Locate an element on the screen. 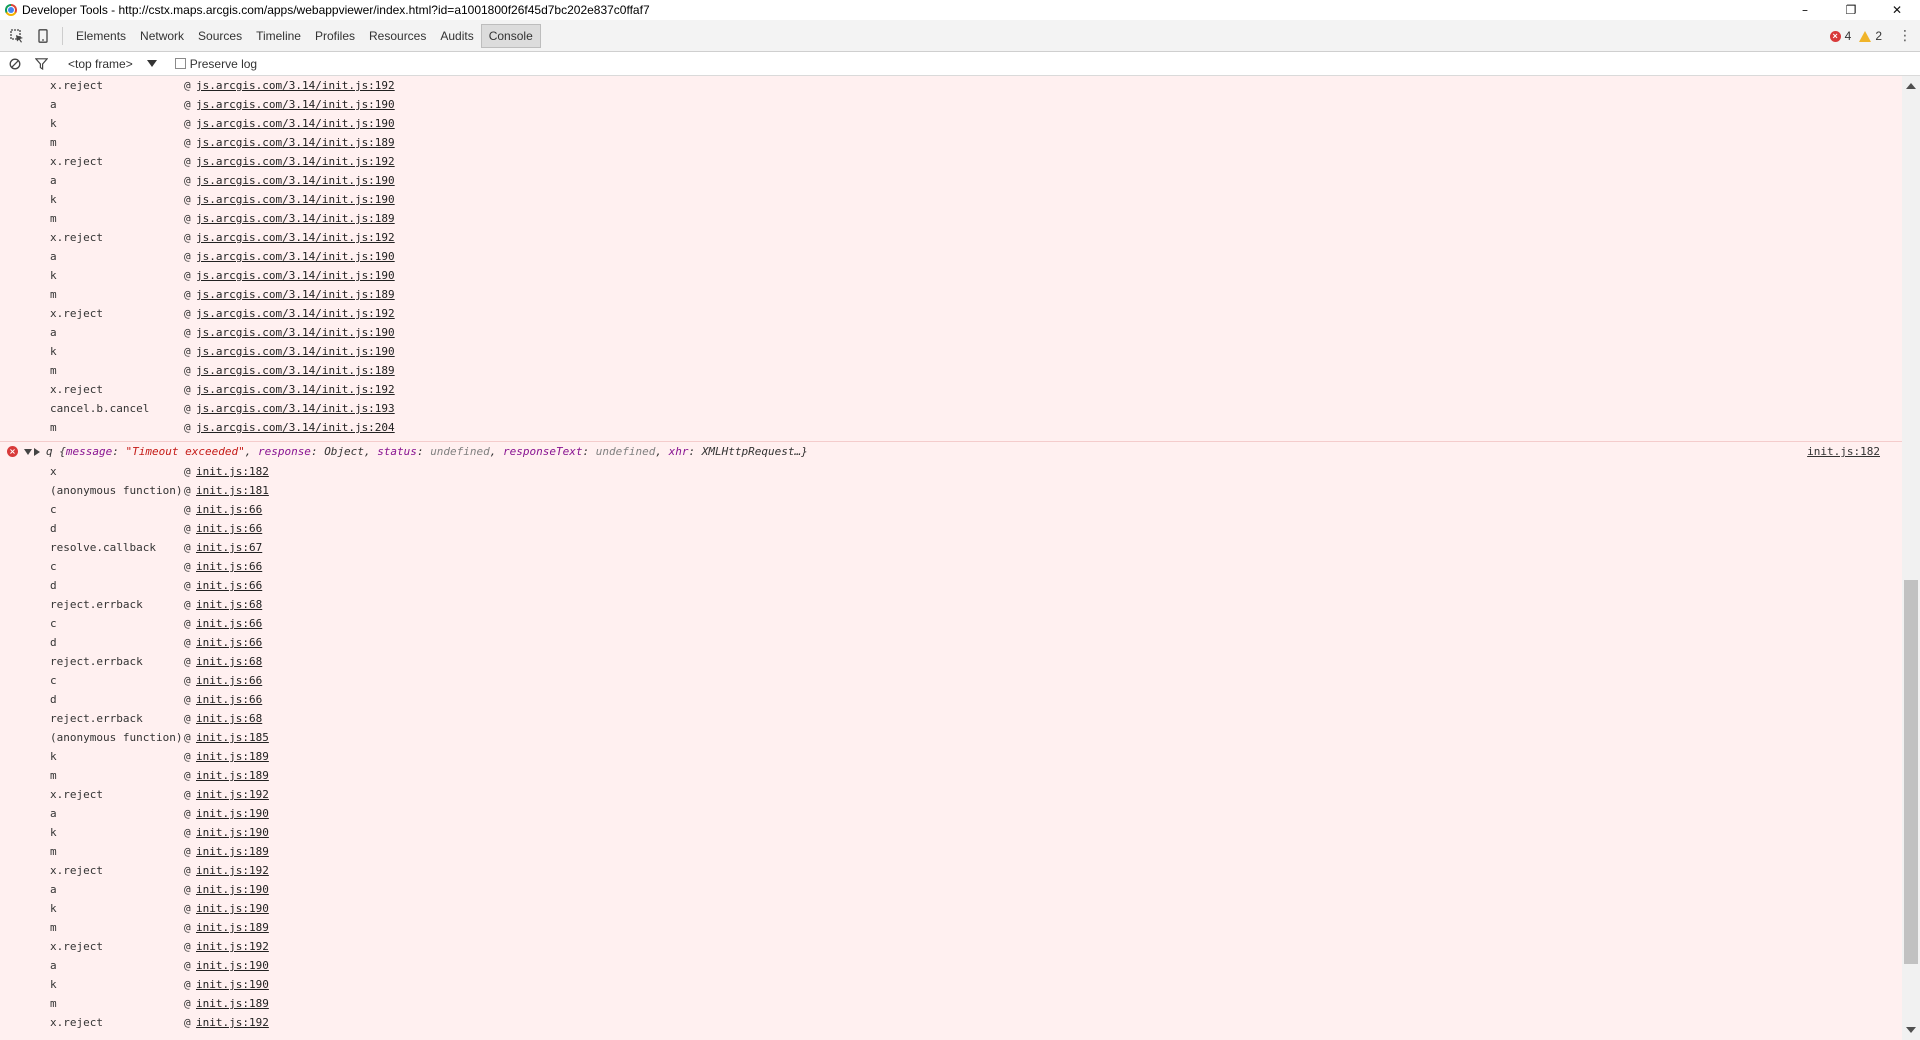  clear-console-icon is located at coordinates (15, 64).